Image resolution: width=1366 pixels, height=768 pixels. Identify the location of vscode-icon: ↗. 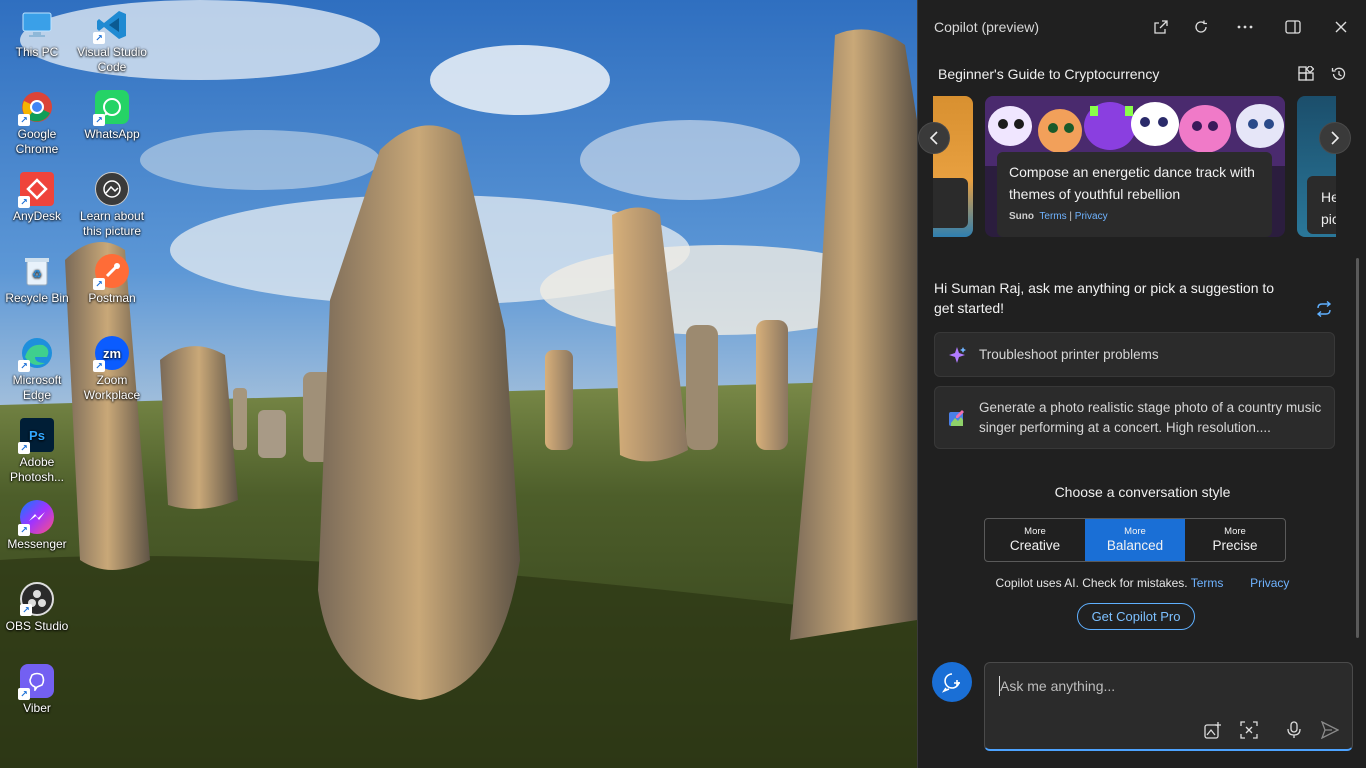
(111, 26).